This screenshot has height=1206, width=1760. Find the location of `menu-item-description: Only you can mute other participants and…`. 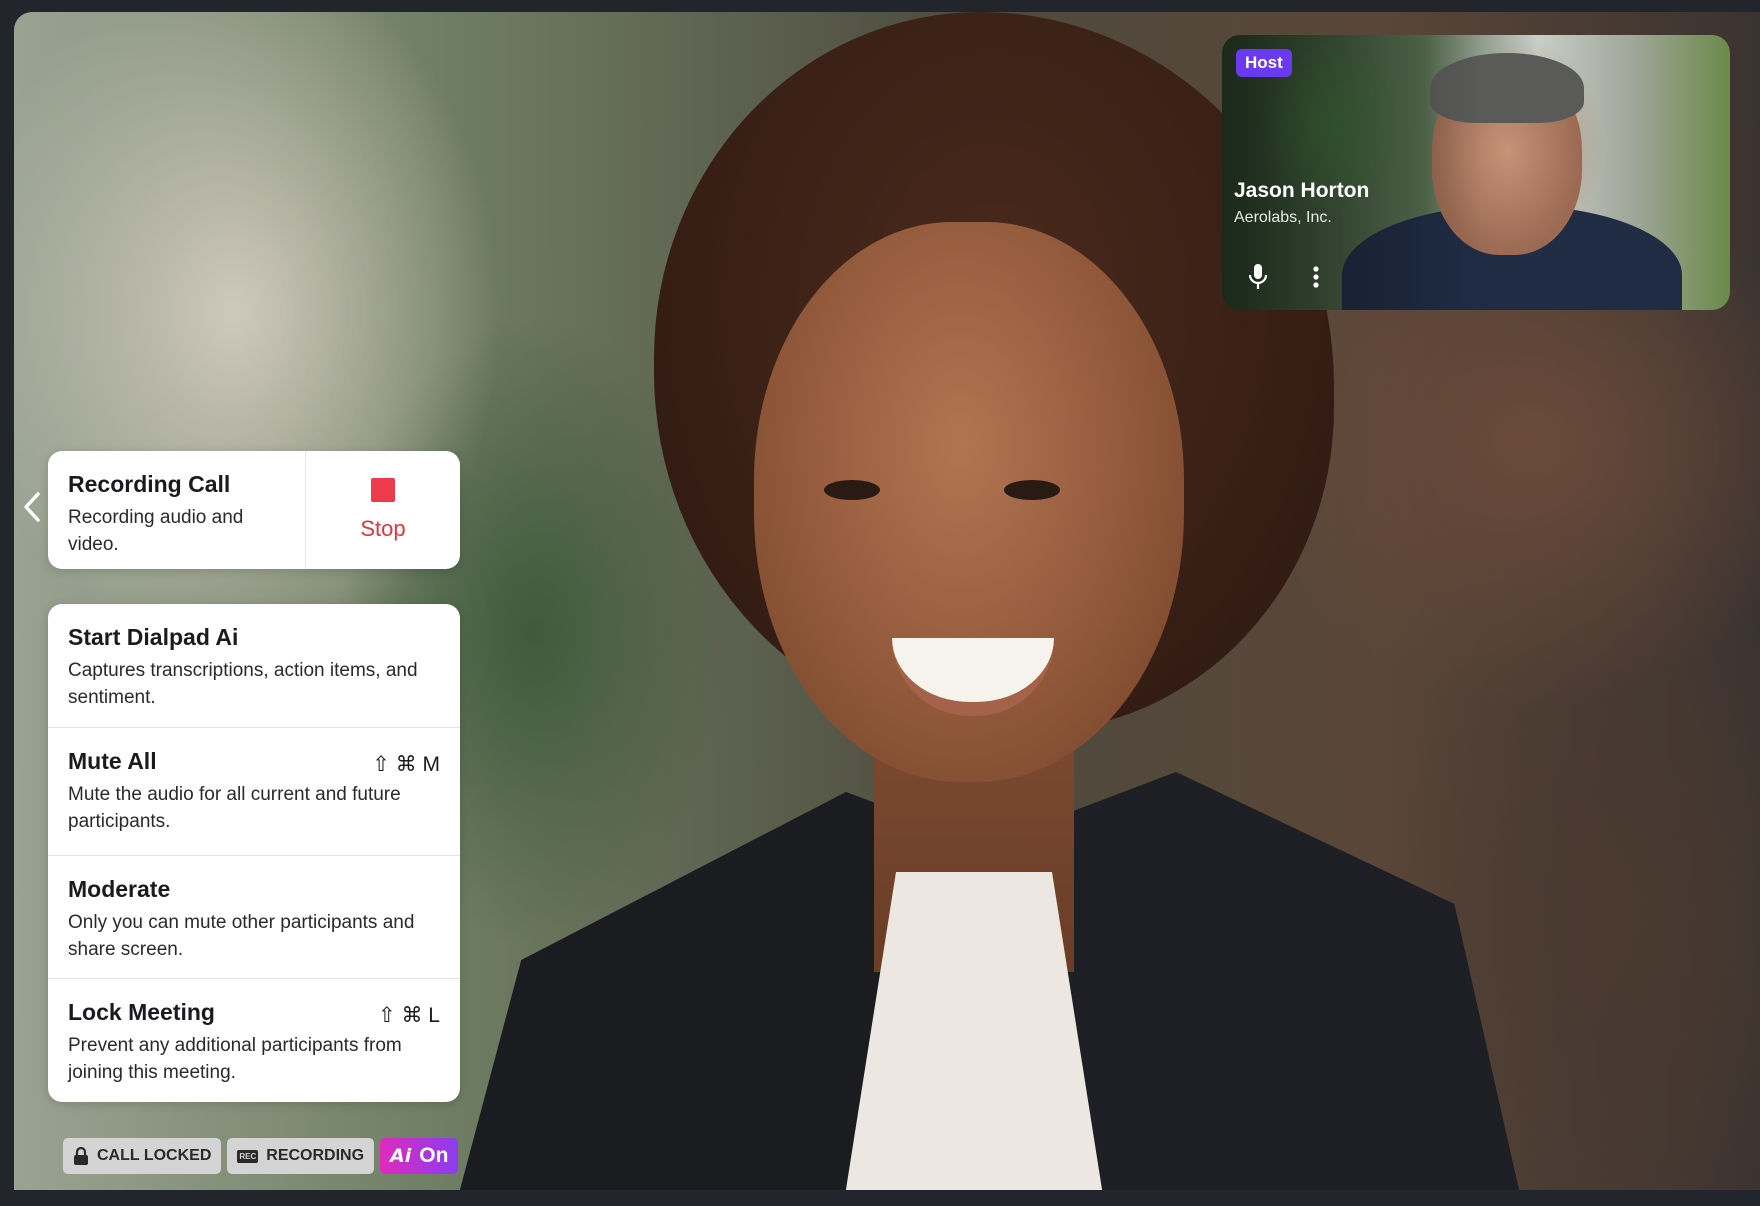

menu-item-description: Only you can mute other participants and… is located at coordinates (241, 936).